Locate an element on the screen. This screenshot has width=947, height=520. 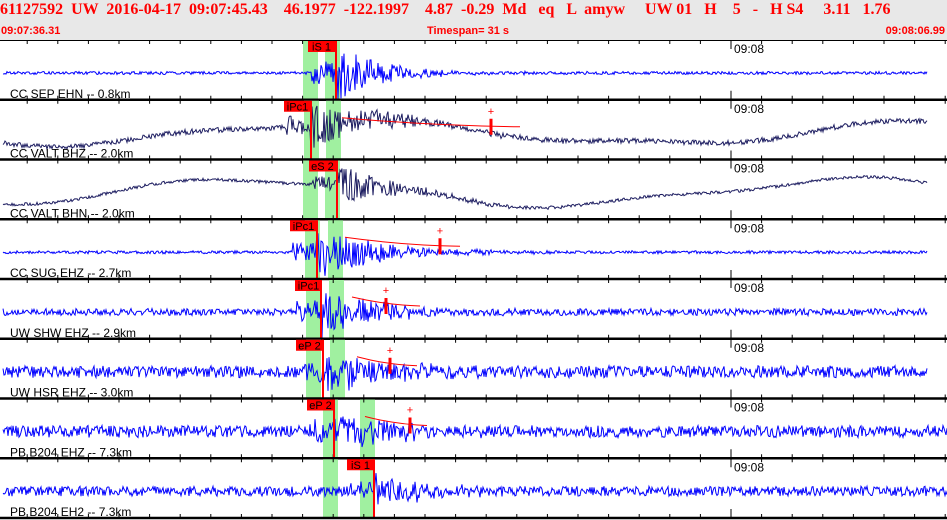
trace-label: PB B204 EHZ -- 7.3km is located at coordinates (71, 452).